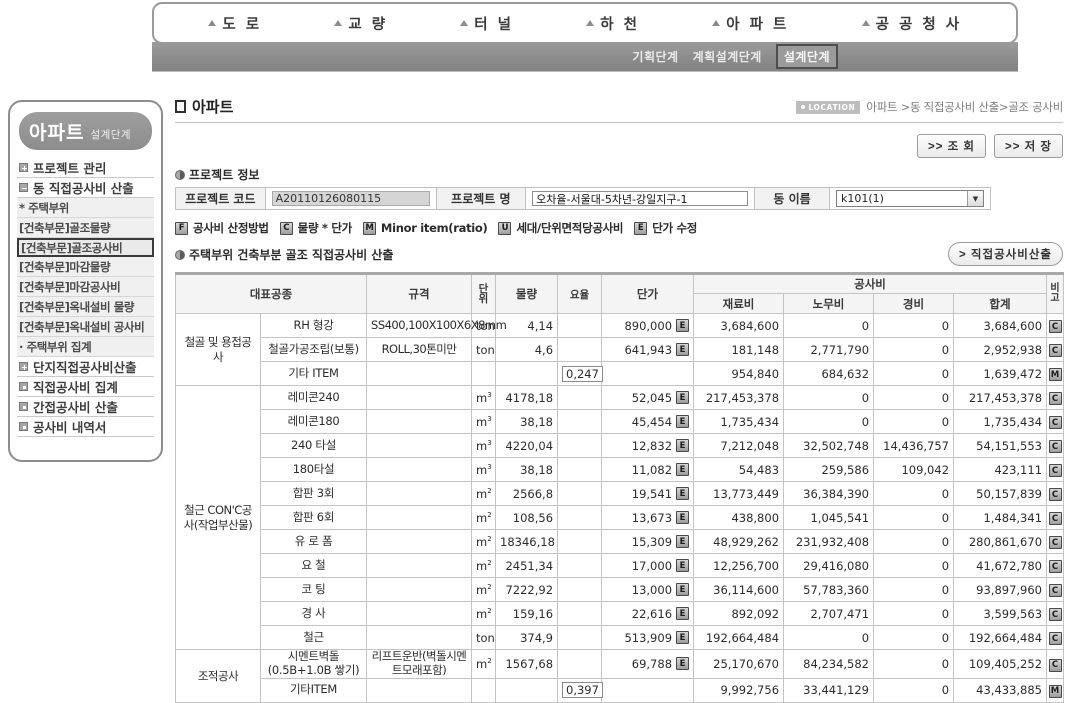 The image size is (1071, 703). What do you see at coordinates (313, 349) in the screenshot?
I see `work-name-cell: 철골가공조립(보통)` at bounding box center [313, 349].